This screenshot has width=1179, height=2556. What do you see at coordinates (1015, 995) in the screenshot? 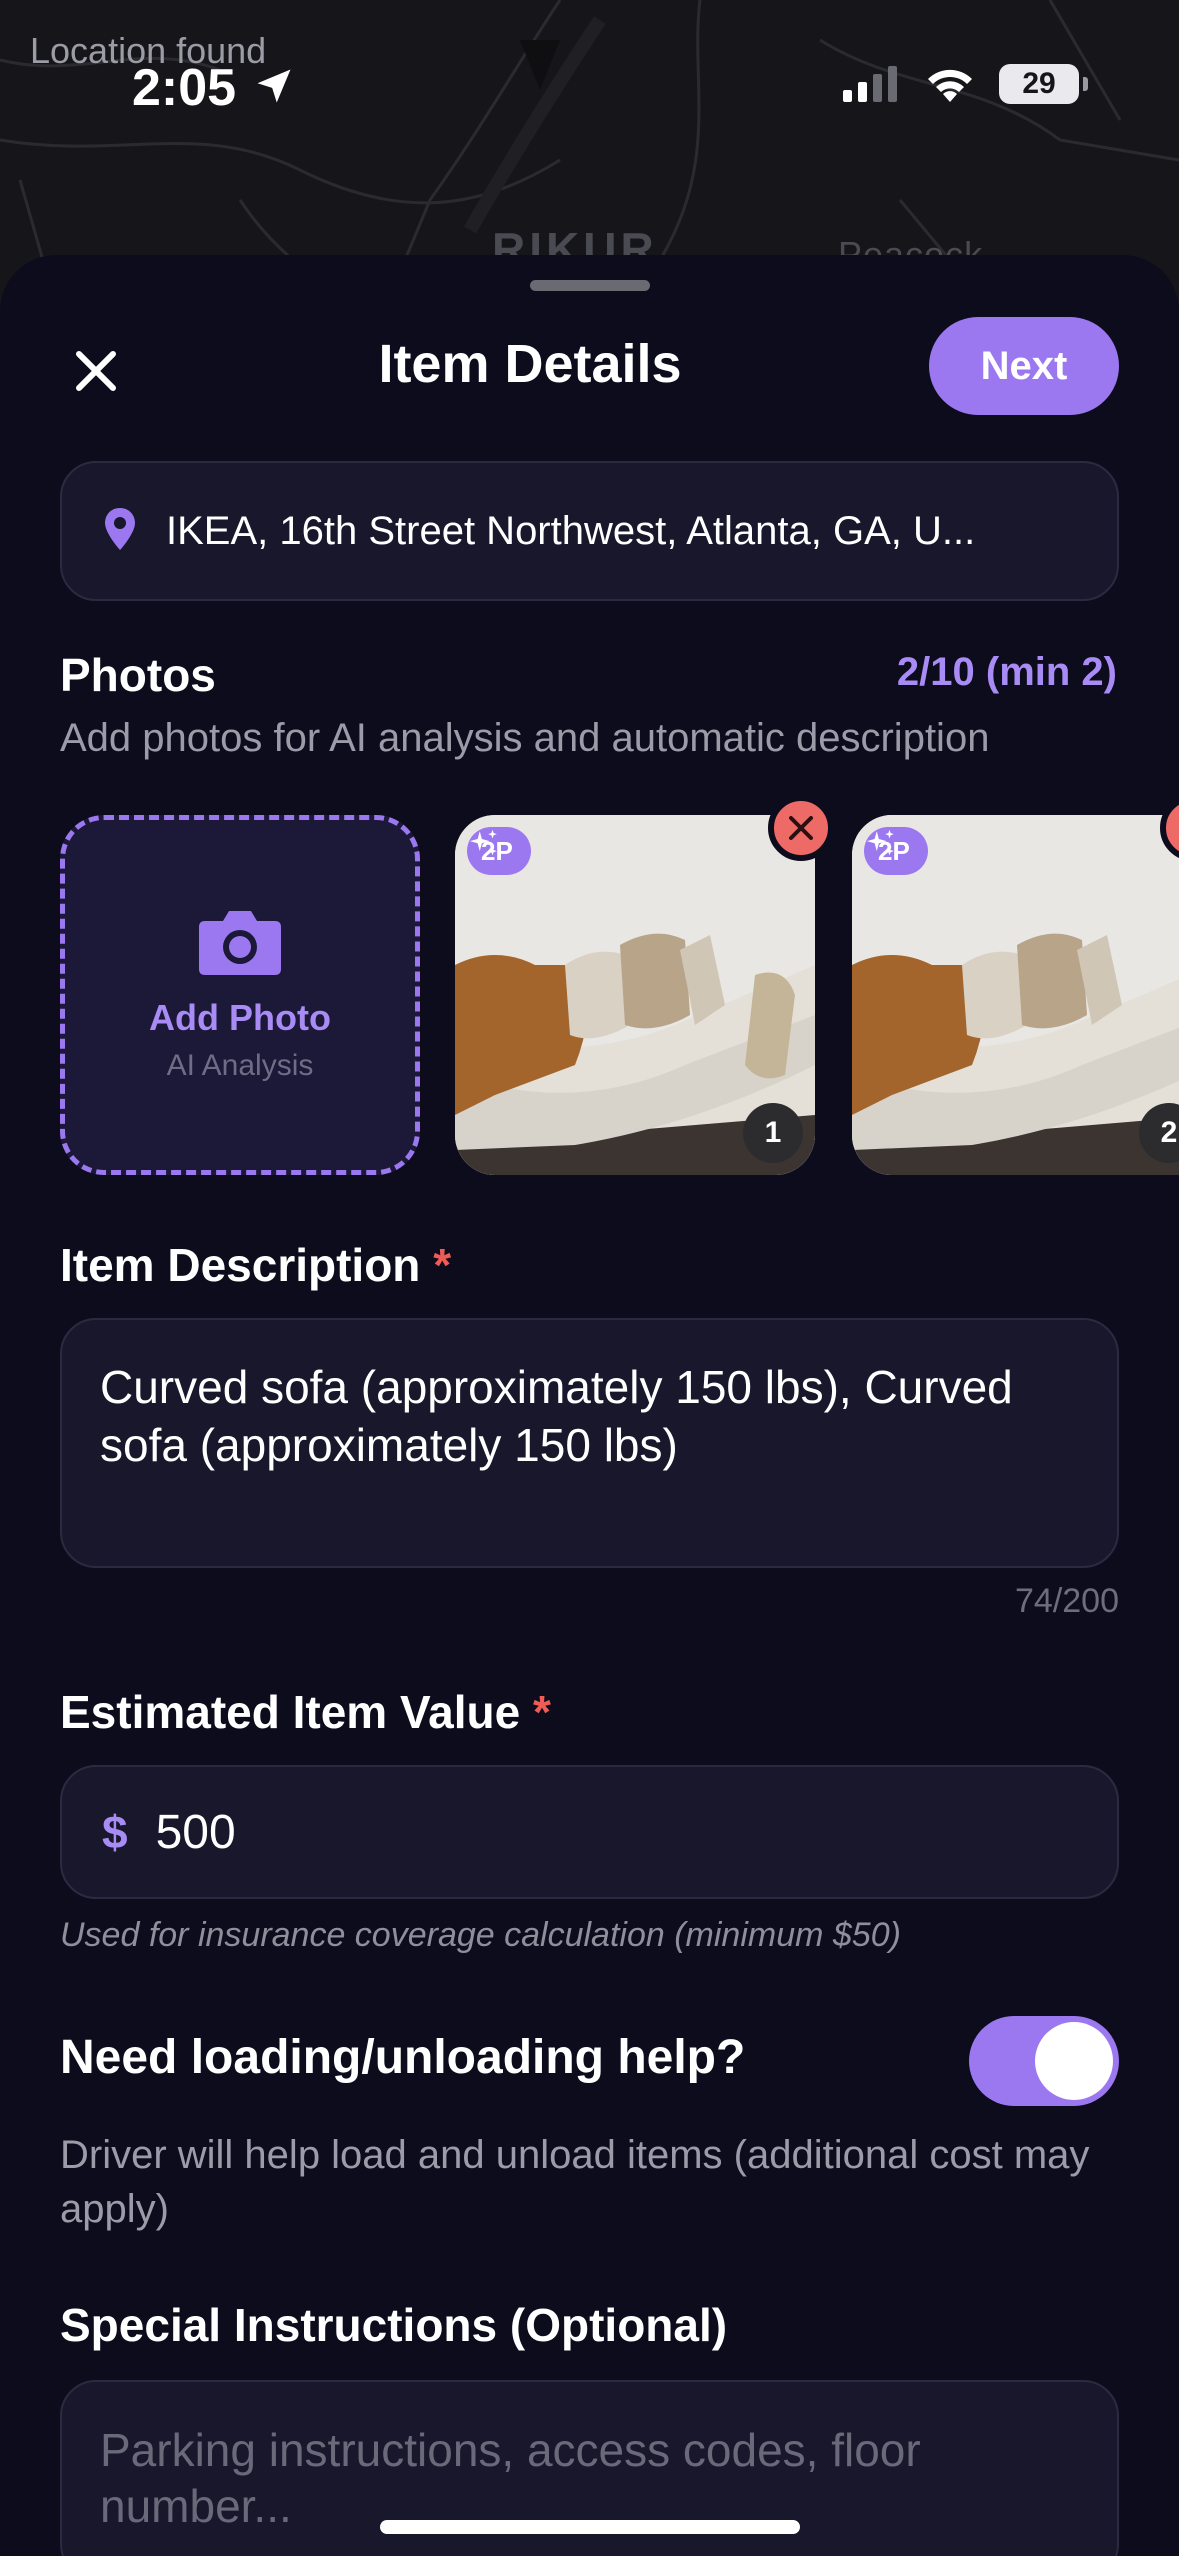
I see `photo-thumbnail: 2P 2` at bounding box center [1015, 995].